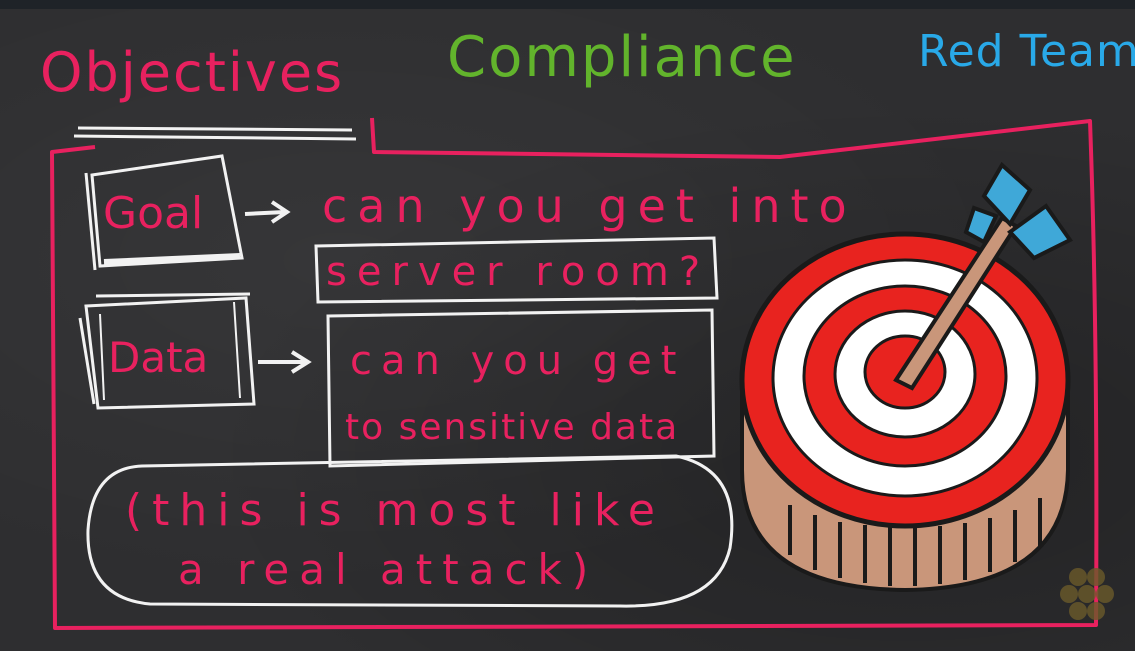 The height and width of the screenshot is (651, 1135). I want to click on udemy-watermark-icon, so click(1087, 594).